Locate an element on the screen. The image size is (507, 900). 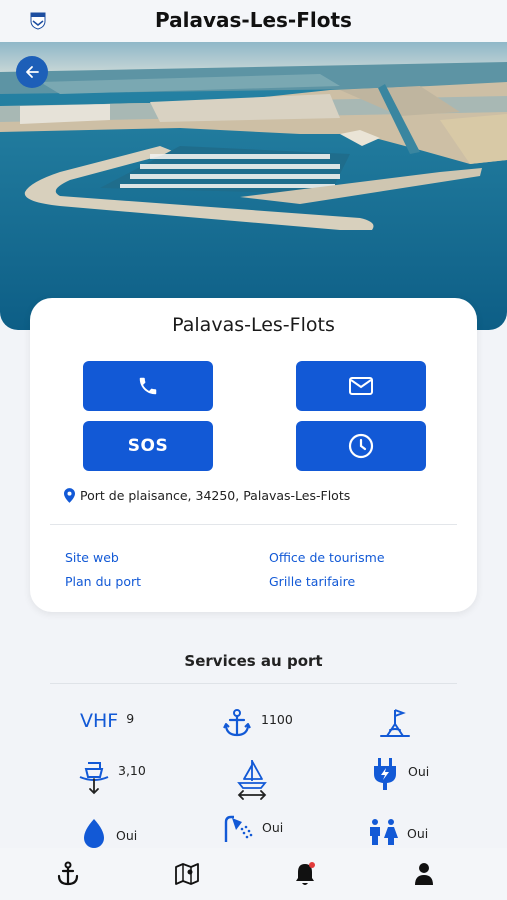
map-icon is located at coordinates (187, 874).